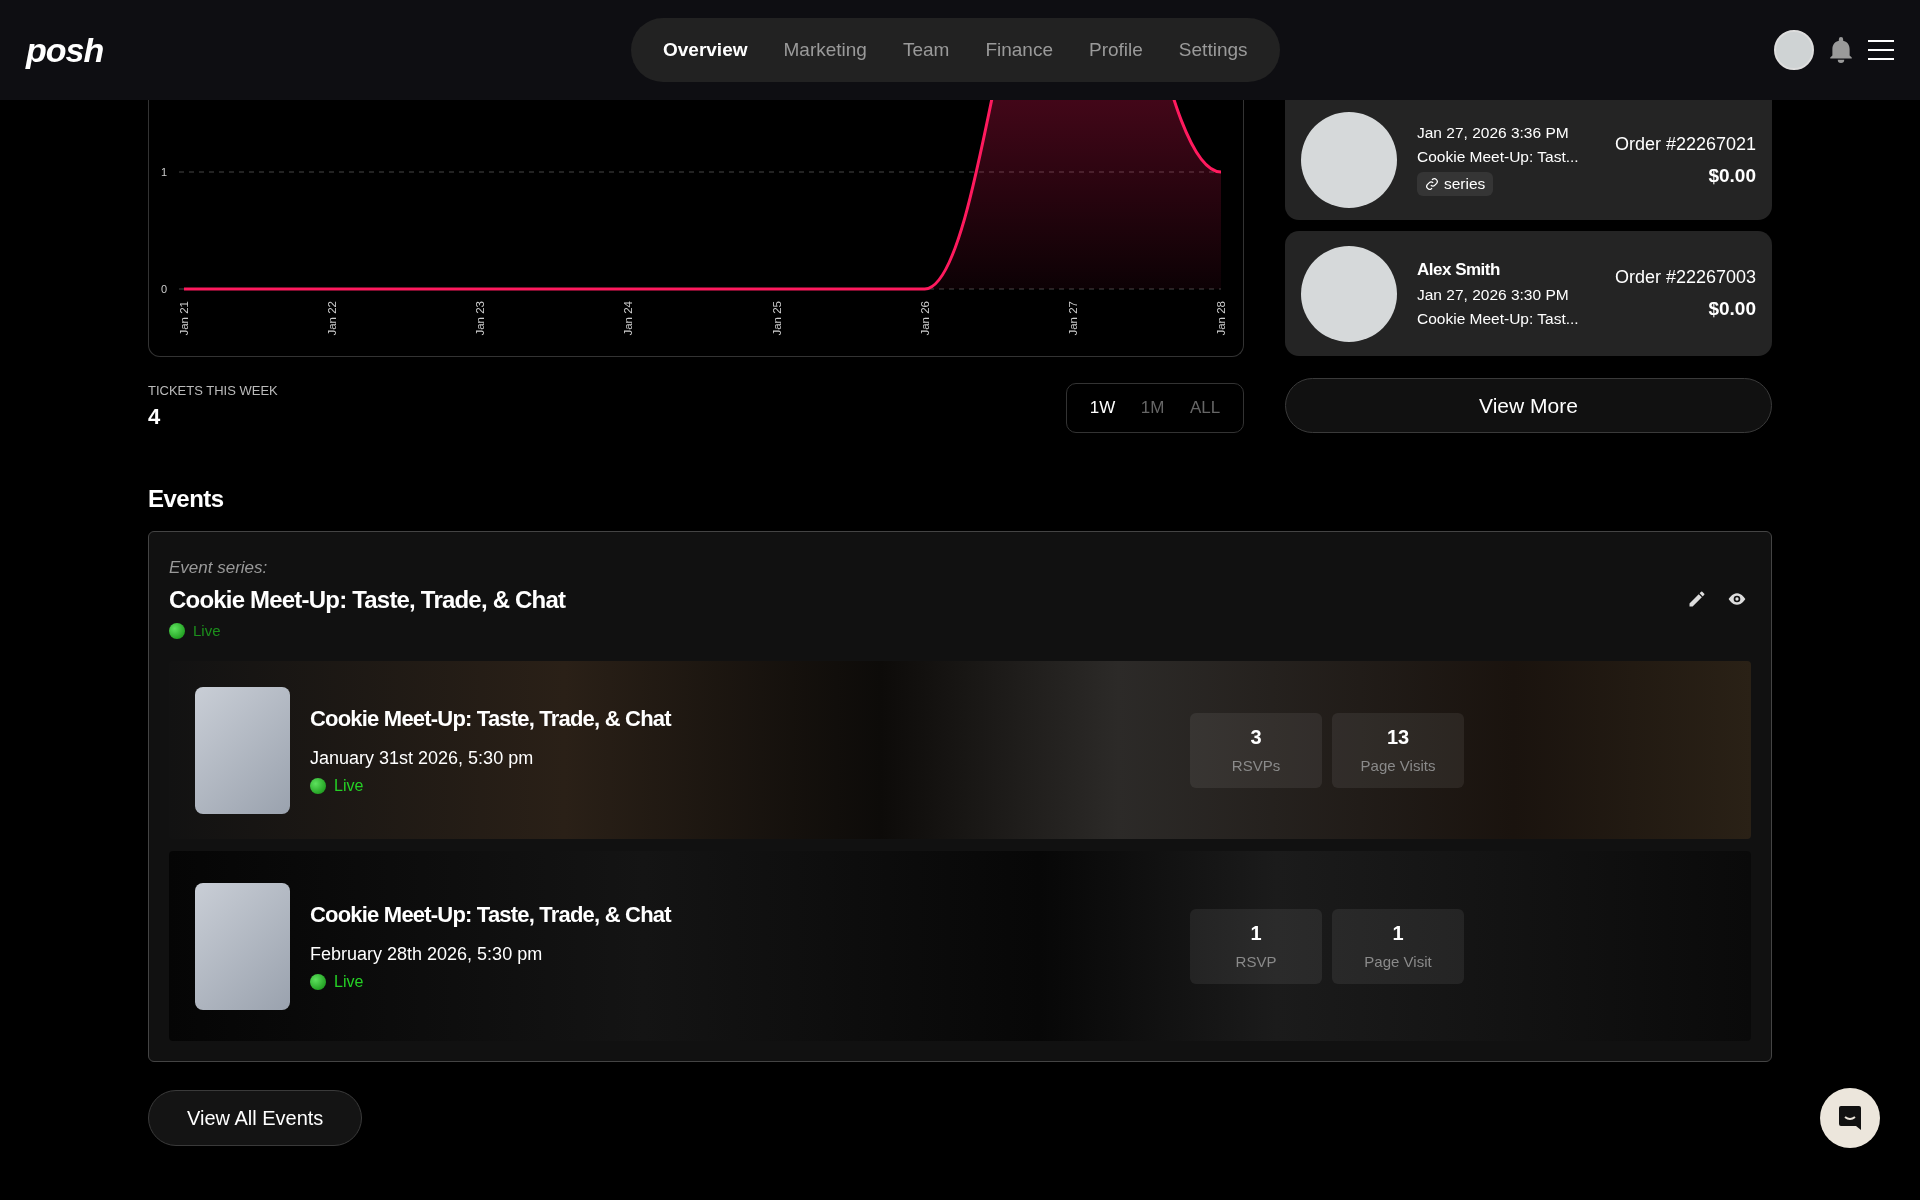  I want to click on series-title: Cookie Meet-Up: Taste, Trade, & Chat, so click(367, 600).